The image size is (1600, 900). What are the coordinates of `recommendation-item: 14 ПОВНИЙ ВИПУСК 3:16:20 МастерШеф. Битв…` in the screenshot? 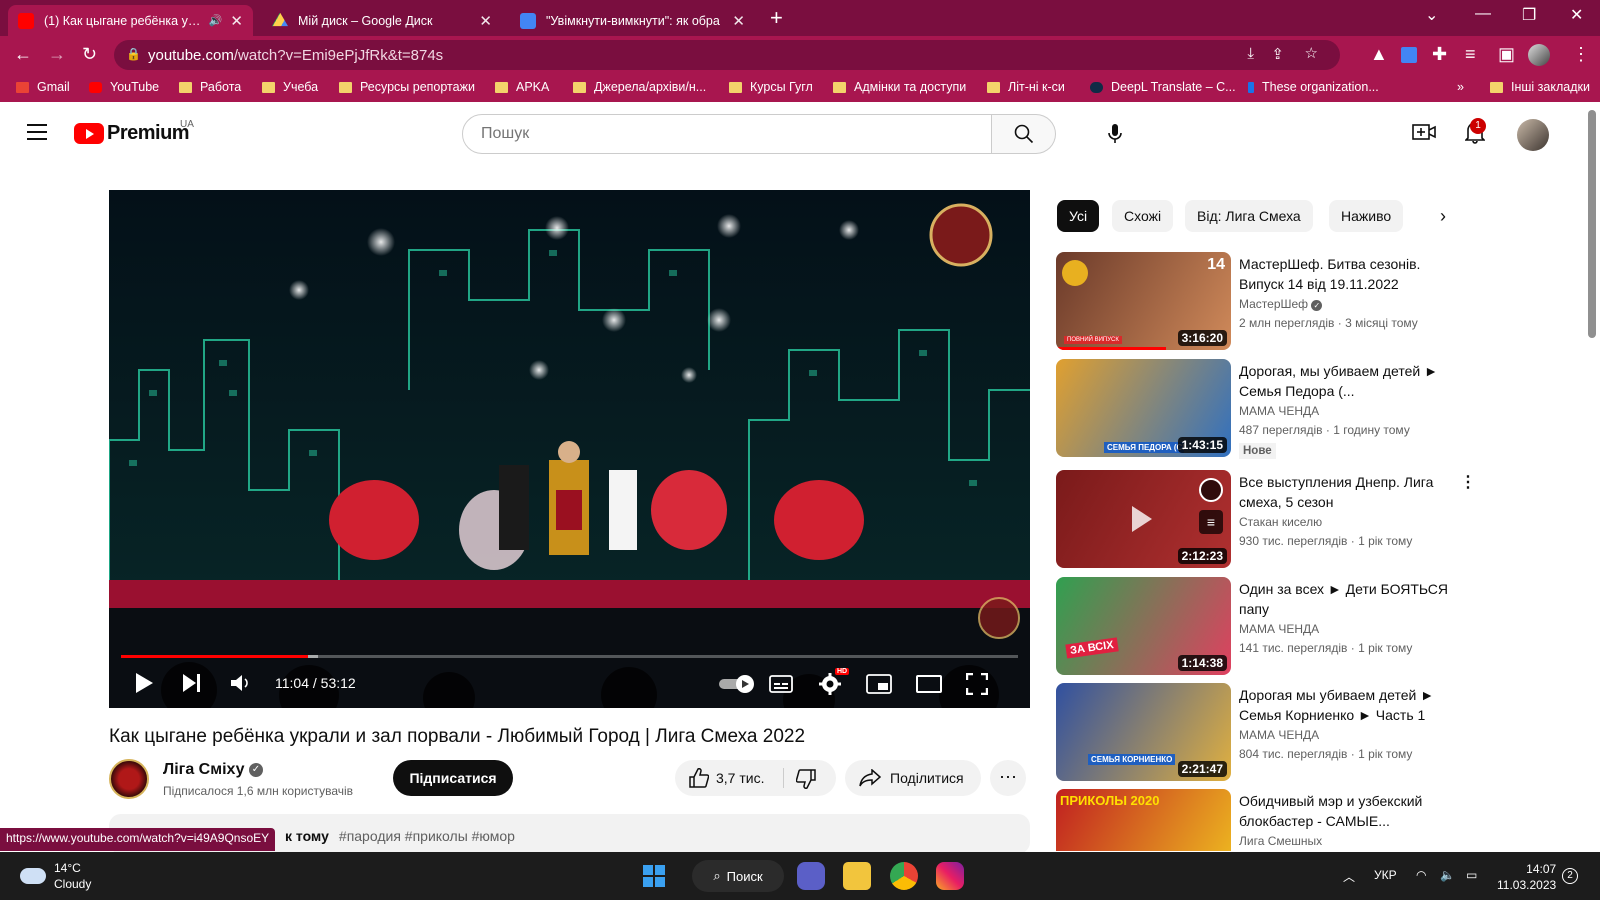 It's located at (1311, 302).